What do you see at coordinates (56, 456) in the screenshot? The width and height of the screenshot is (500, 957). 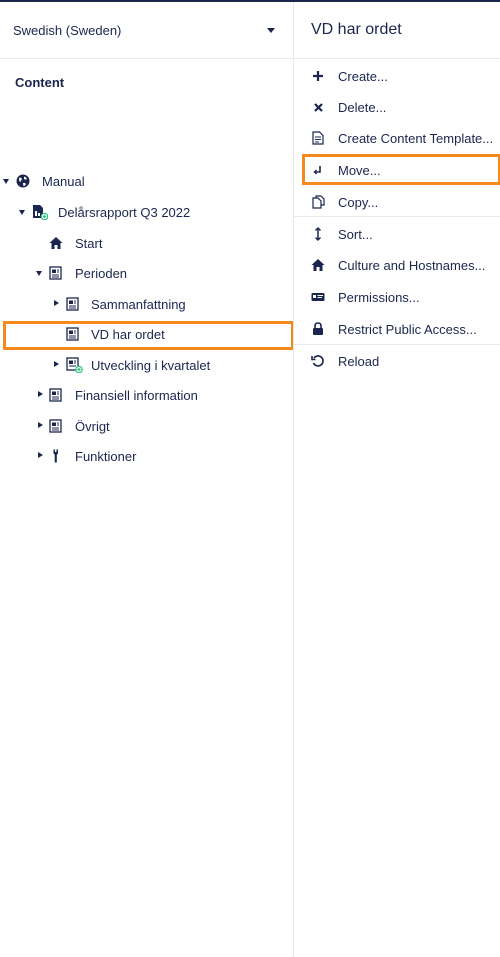 I see `wrench-icon` at bounding box center [56, 456].